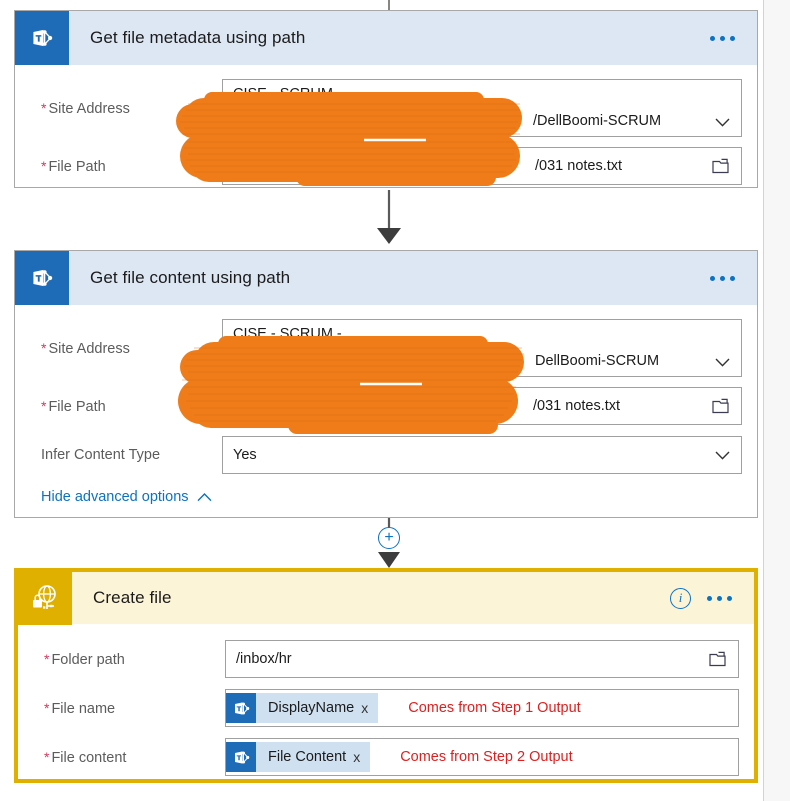  Describe the element at coordinates (198, 37) in the screenshot. I see `card-title: Get file metadata using path` at that location.